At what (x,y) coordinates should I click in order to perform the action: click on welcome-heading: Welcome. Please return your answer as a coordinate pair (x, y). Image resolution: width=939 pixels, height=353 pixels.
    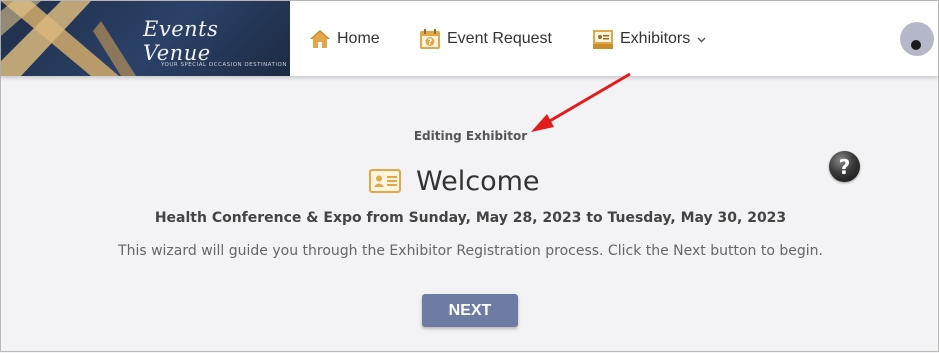
    Looking at the image, I should click on (454, 181).